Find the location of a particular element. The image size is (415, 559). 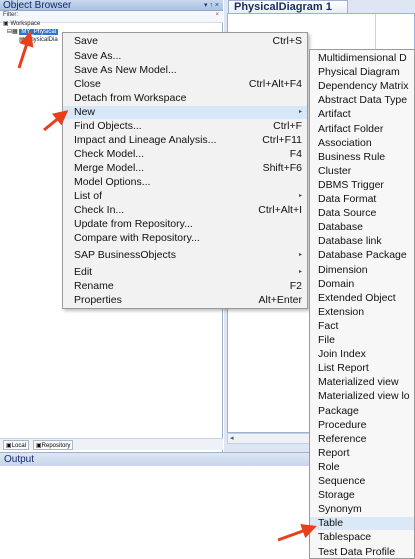

submenu-item-storage: Storage is located at coordinates (362, 495).